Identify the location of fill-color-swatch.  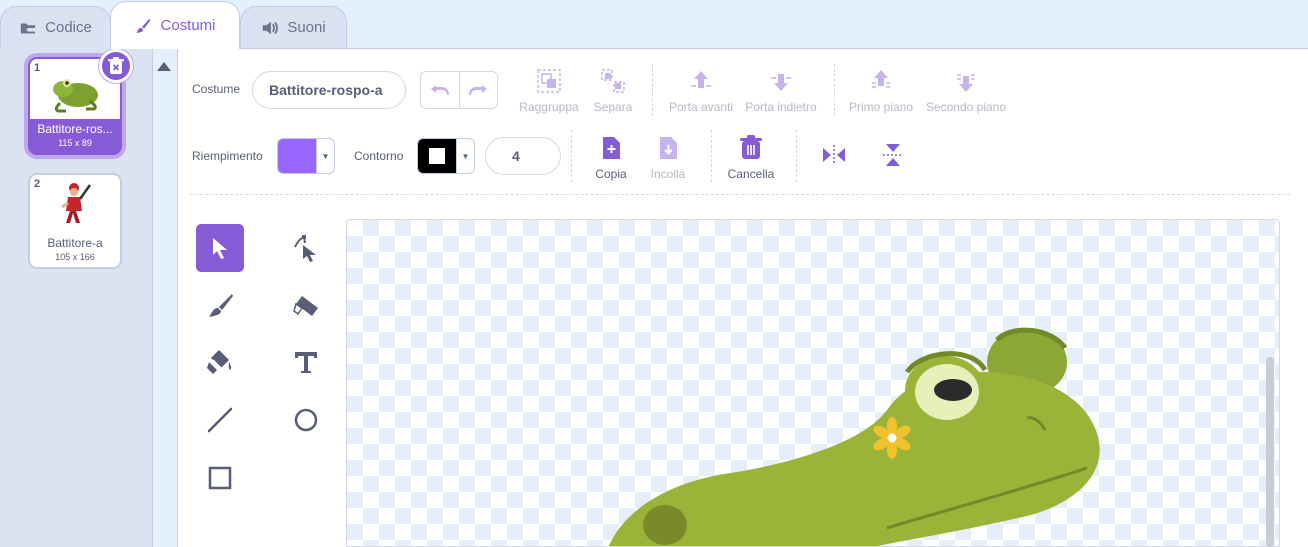
(297, 156).